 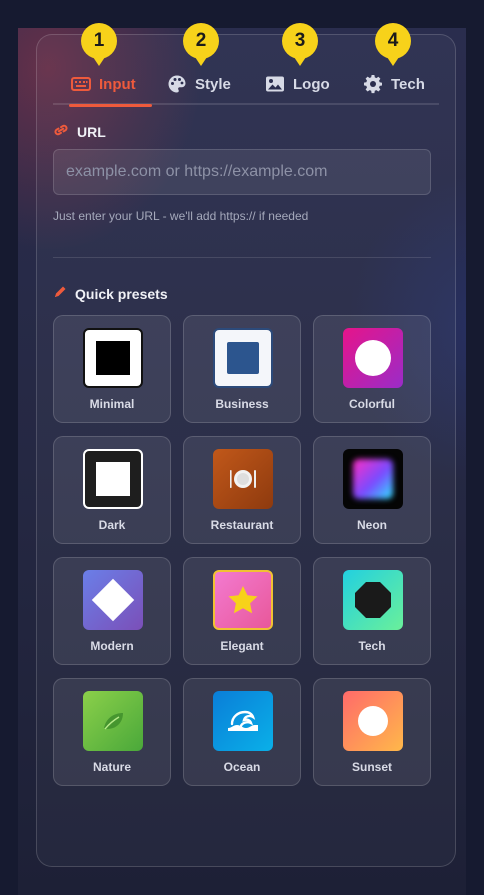 What do you see at coordinates (113, 600) in the screenshot?
I see `modern-preset-icon` at bounding box center [113, 600].